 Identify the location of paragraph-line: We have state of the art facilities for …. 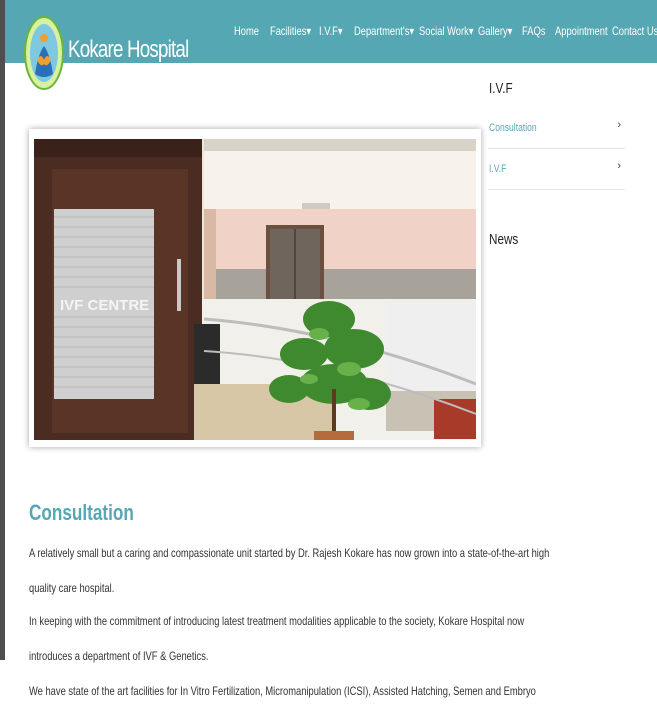
(282, 691).